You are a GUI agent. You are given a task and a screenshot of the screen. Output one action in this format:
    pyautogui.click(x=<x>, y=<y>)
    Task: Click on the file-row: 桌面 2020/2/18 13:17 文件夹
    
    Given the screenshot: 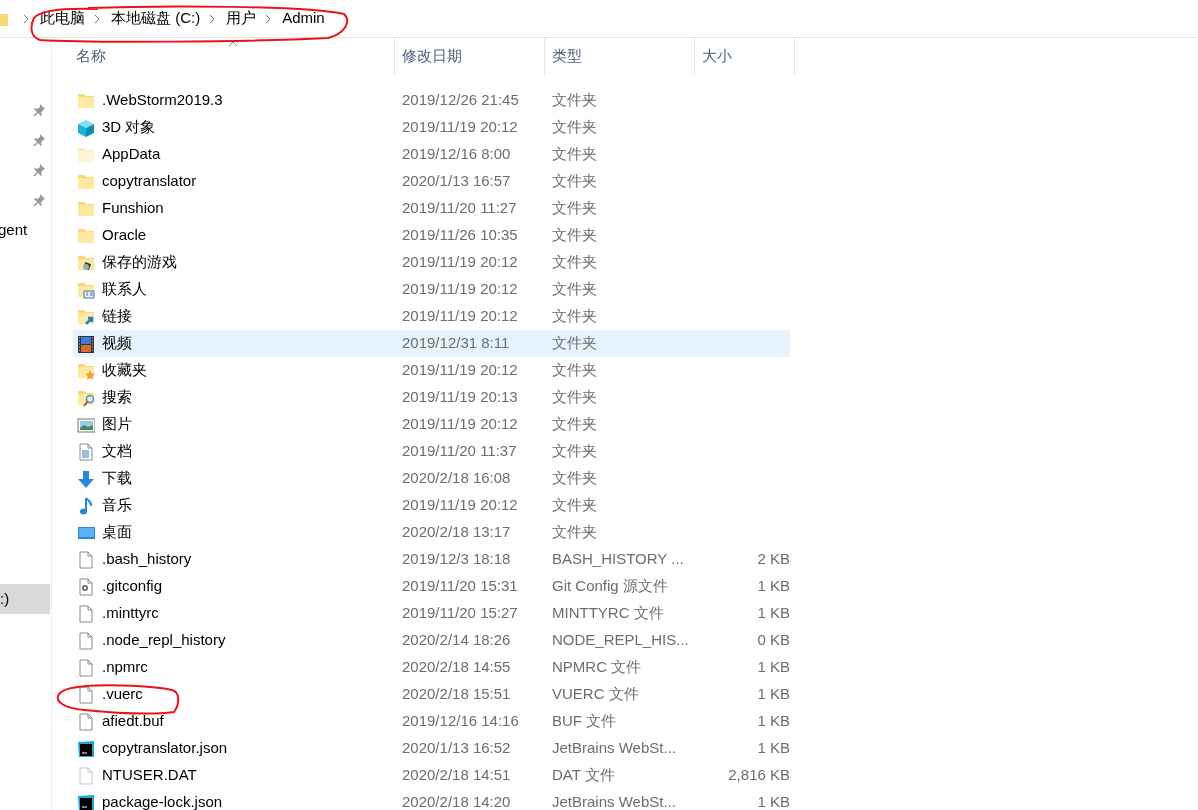 What is the action you would take?
    pyautogui.click(x=431, y=532)
    